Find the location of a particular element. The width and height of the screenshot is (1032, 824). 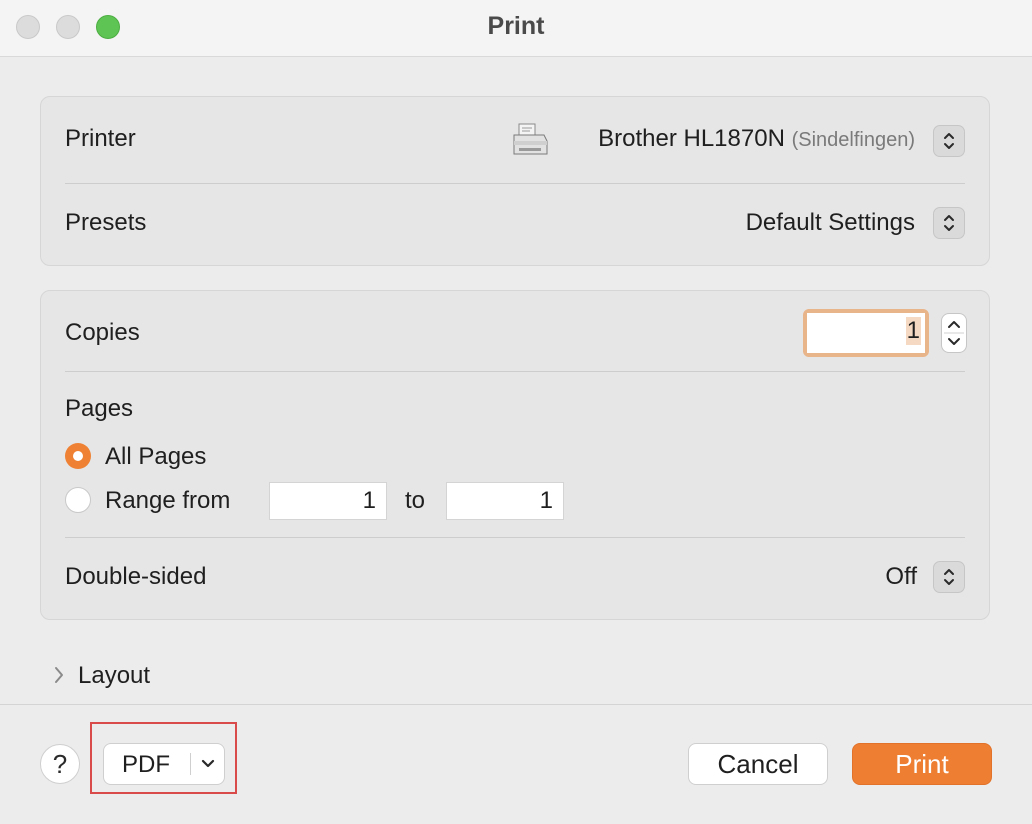

copies-input: 1 is located at coordinates (866, 333).